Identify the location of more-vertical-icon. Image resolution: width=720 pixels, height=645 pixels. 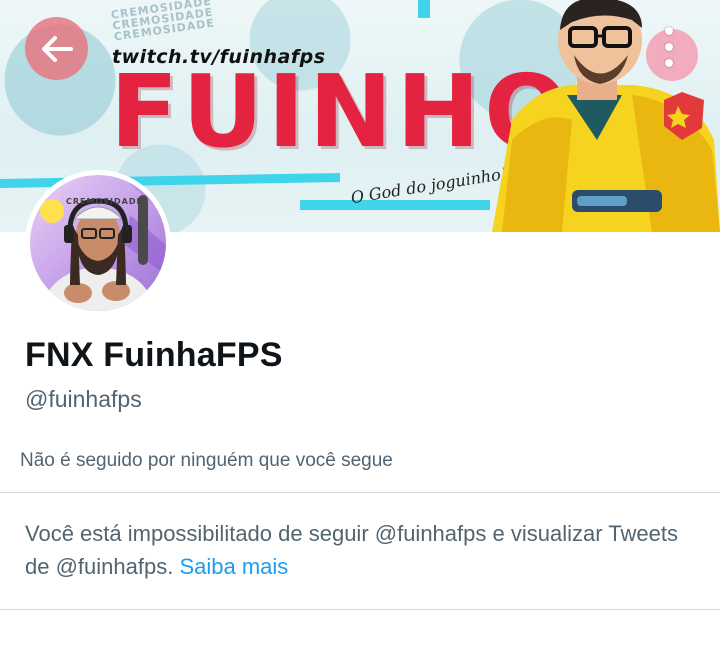
(669, 31).